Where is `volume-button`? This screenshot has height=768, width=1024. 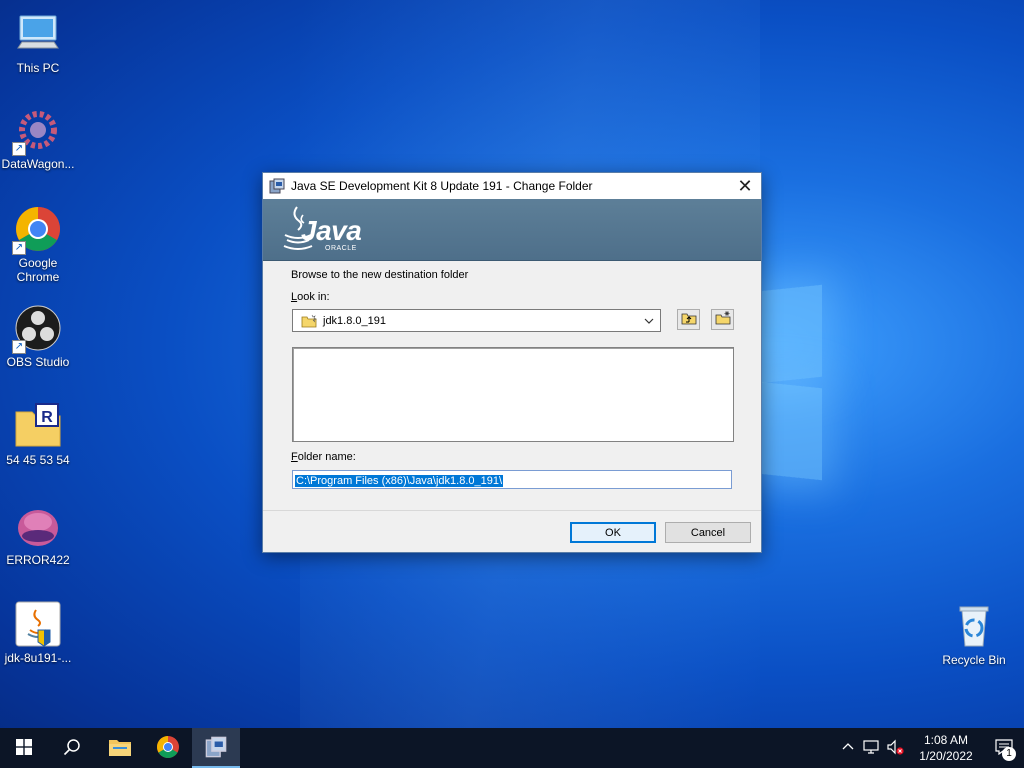
volume-button is located at coordinates (896, 748).